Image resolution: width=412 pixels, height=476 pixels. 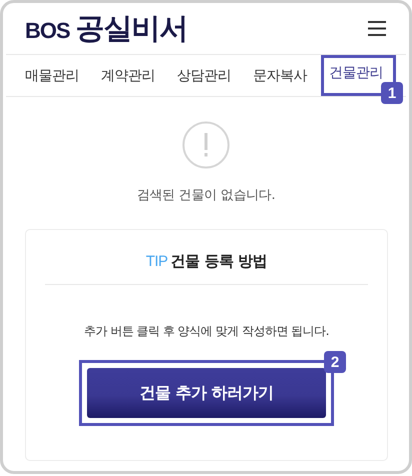 What do you see at coordinates (207, 261) in the screenshot?
I see `tip-title: TIP 건물 등록 방법` at bounding box center [207, 261].